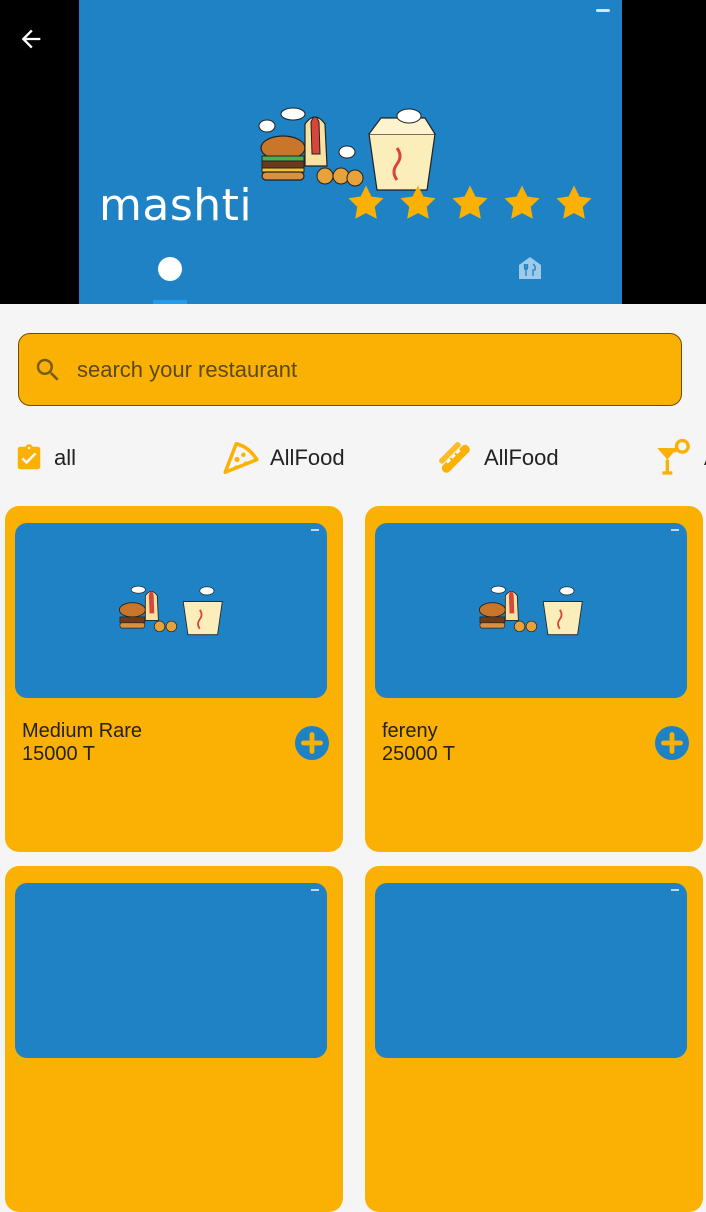 The width and height of the screenshot is (706, 1212). Describe the element at coordinates (353, 458) in the screenshot. I see `category-list: all AllFood AllFood A` at that location.